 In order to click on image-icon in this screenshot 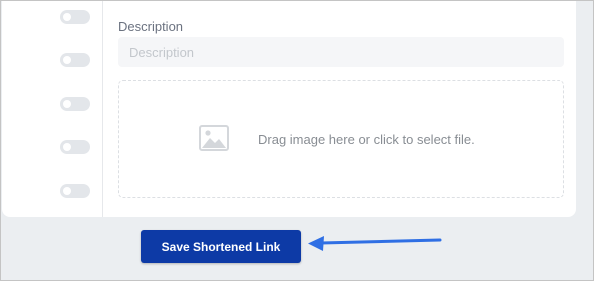, I will do `click(214, 138)`.